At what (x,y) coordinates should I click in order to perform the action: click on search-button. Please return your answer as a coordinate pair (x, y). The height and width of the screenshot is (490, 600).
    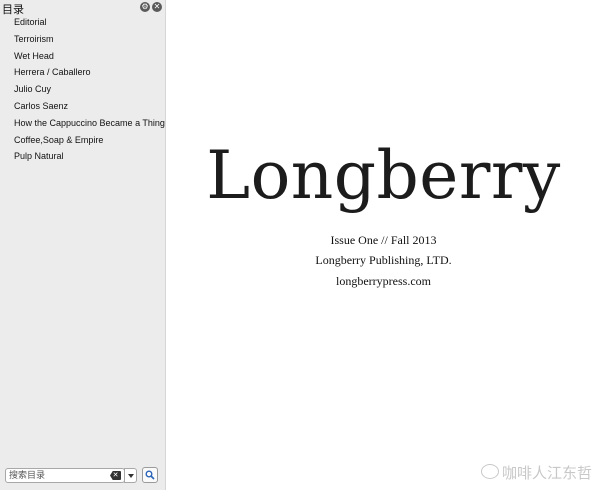
    Looking at the image, I should click on (150, 475).